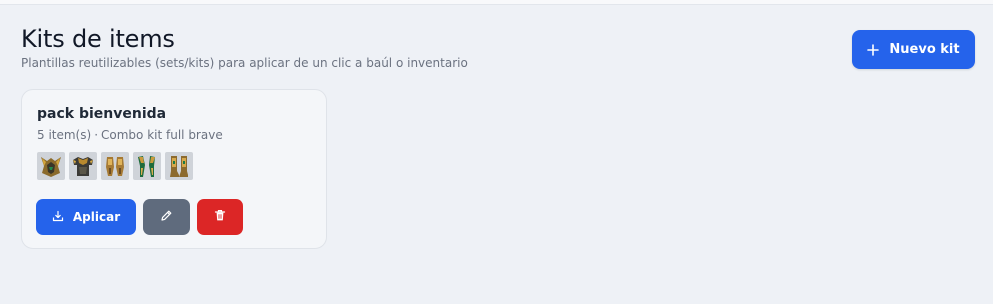  I want to click on new-kit-button: Nuevo kit, so click(913, 49).